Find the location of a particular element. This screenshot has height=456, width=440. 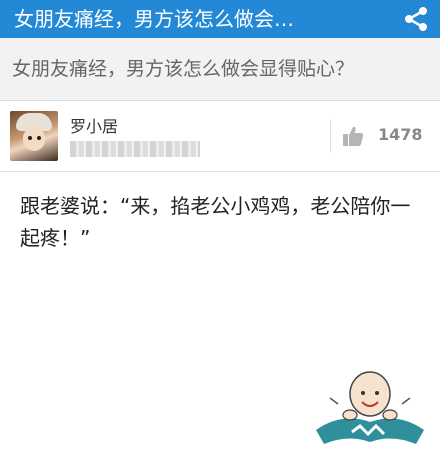

like-button: 1478 is located at coordinates (387, 136).